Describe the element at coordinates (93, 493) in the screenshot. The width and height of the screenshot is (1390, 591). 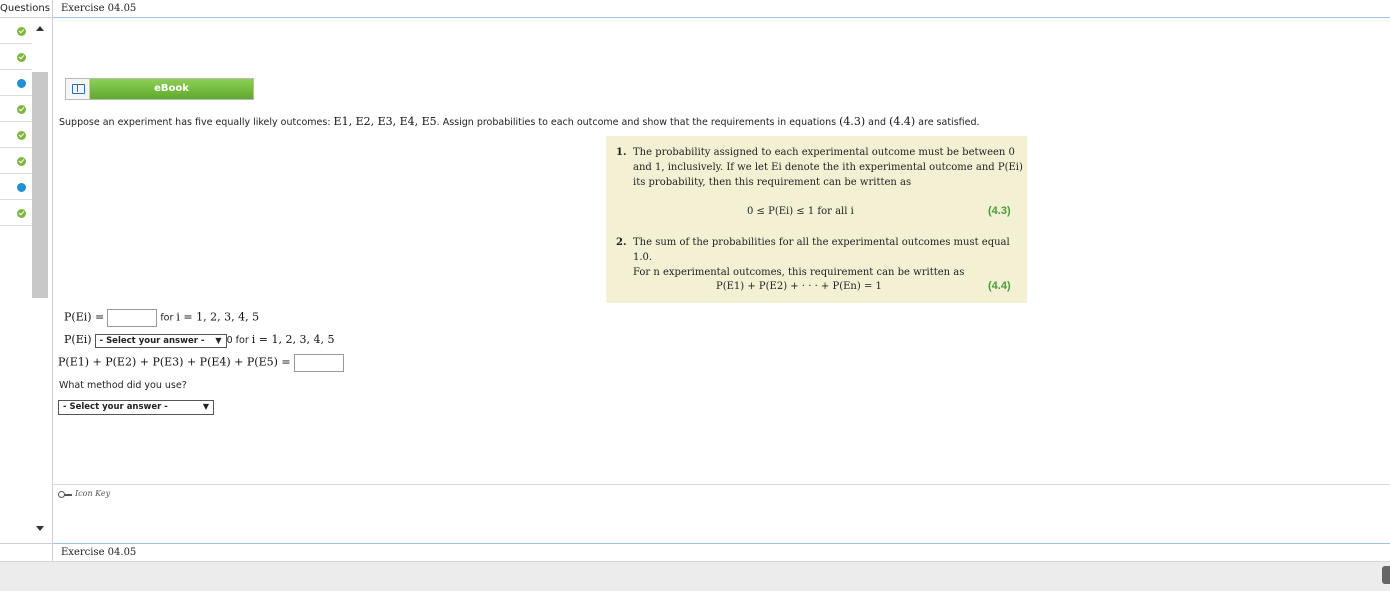
I see `icon-key-label: Icon Key` at that location.